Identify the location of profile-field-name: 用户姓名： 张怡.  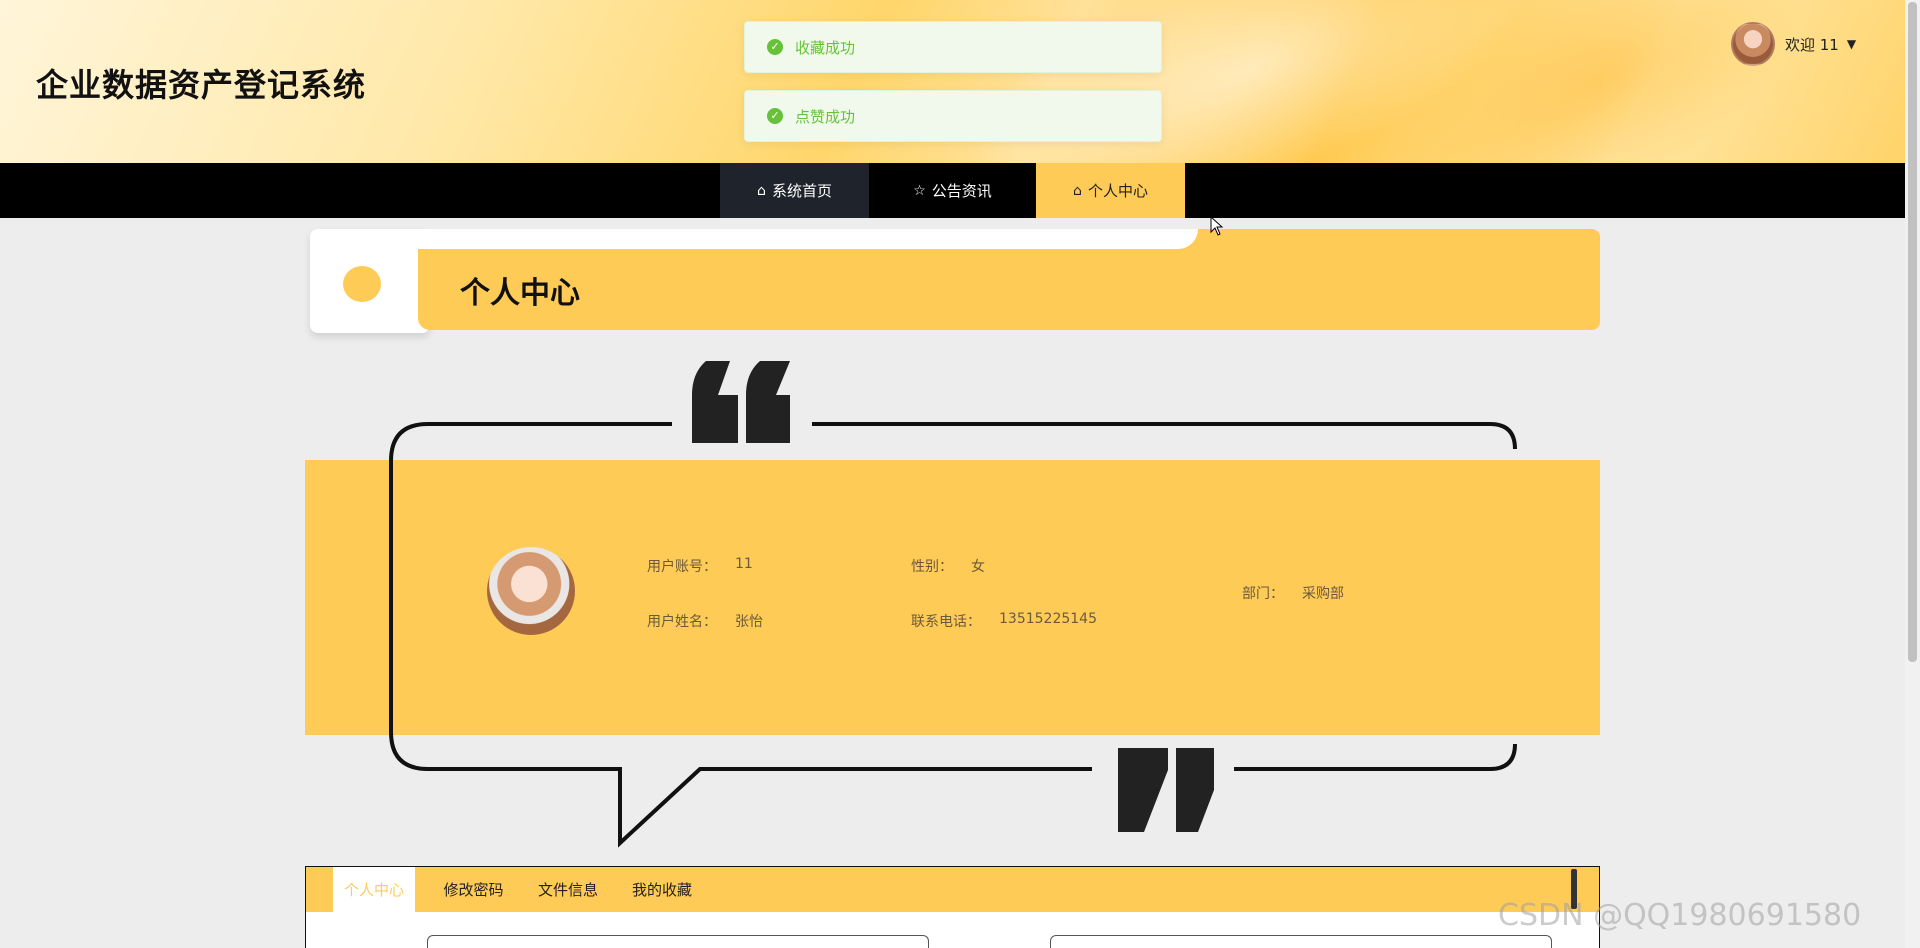
(705, 621).